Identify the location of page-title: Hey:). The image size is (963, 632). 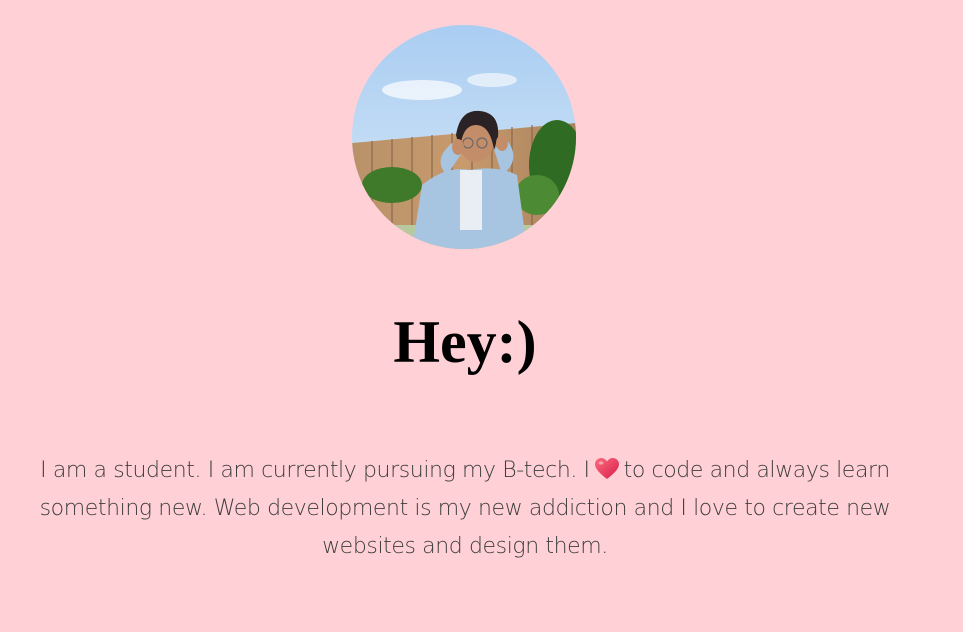
(465, 342).